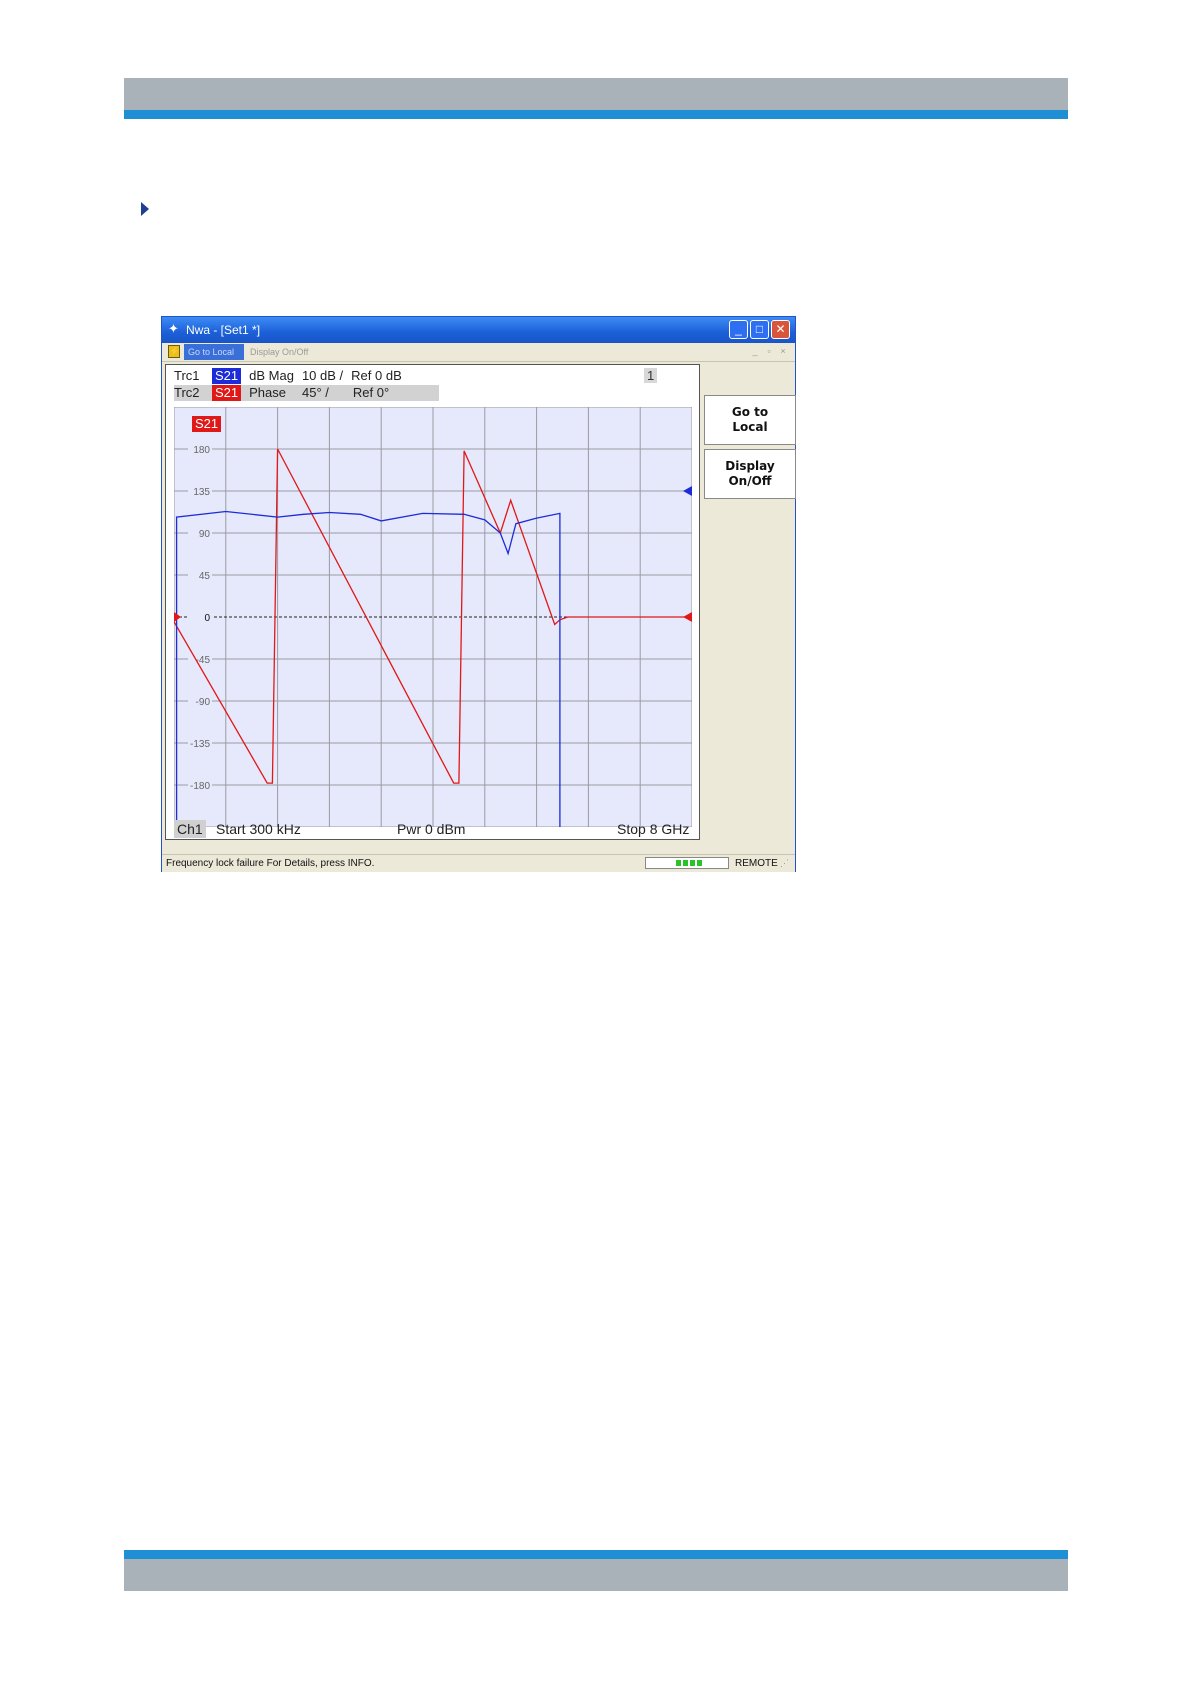 The height and width of the screenshot is (1684, 1190). What do you see at coordinates (780, 329) in the screenshot?
I see `close-button: ✕` at bounding box center [780, 329].